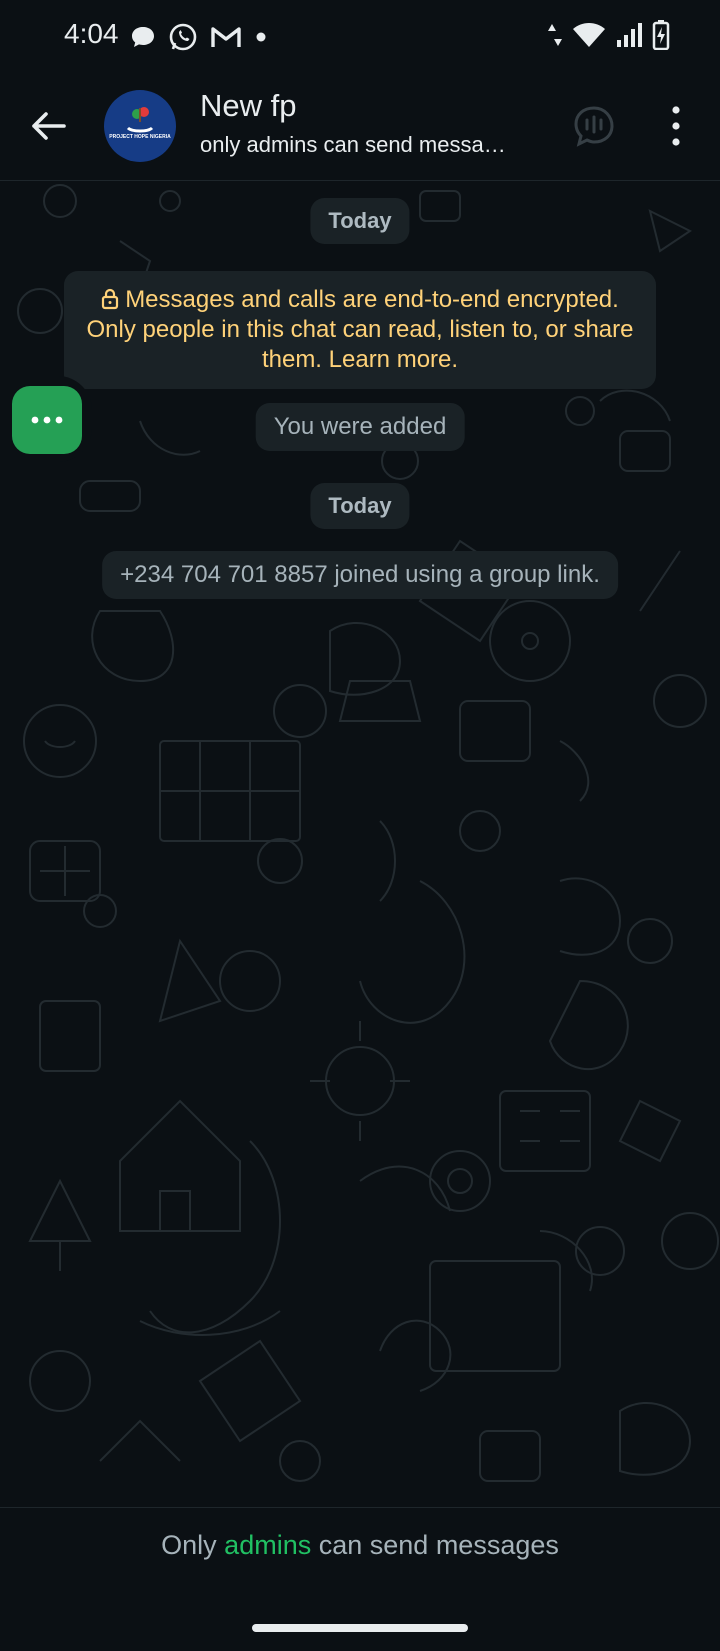  Describe the element at coordinates (589, 35) in the screenshot. I see `wifi-icon` at that location.